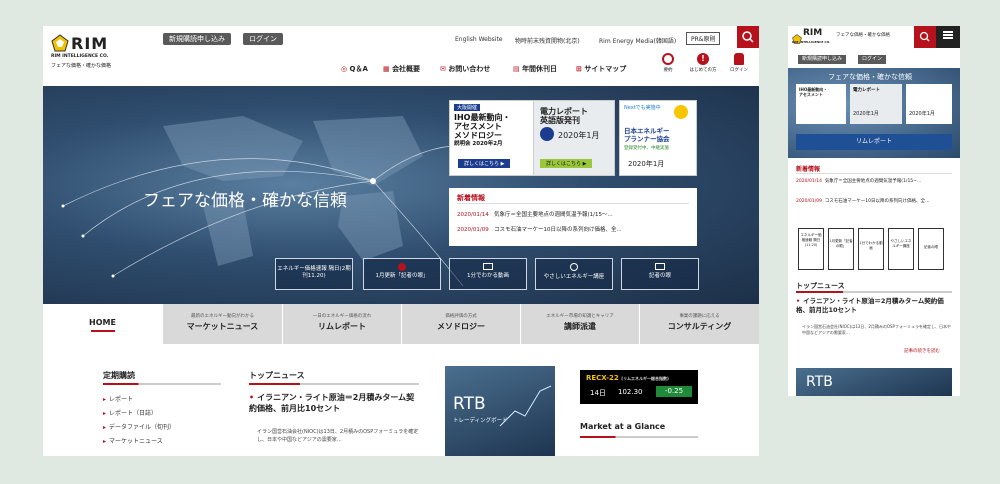 The height and width of the screenshot is (484, 1000). Describe the element at coordinates (478, 135) in the screenshot. I see `banner-seminar-line3: メソドロジー` at that location.